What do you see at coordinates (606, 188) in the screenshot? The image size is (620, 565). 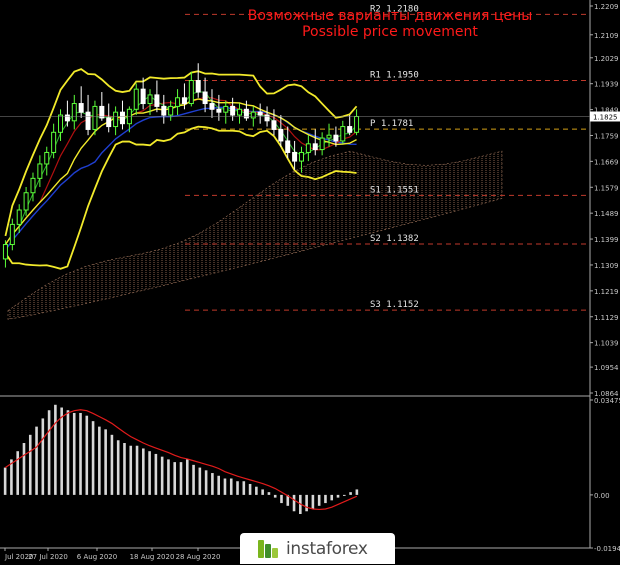 I see `y-tick-label: 1.1579` at bounding box center [606, 188].